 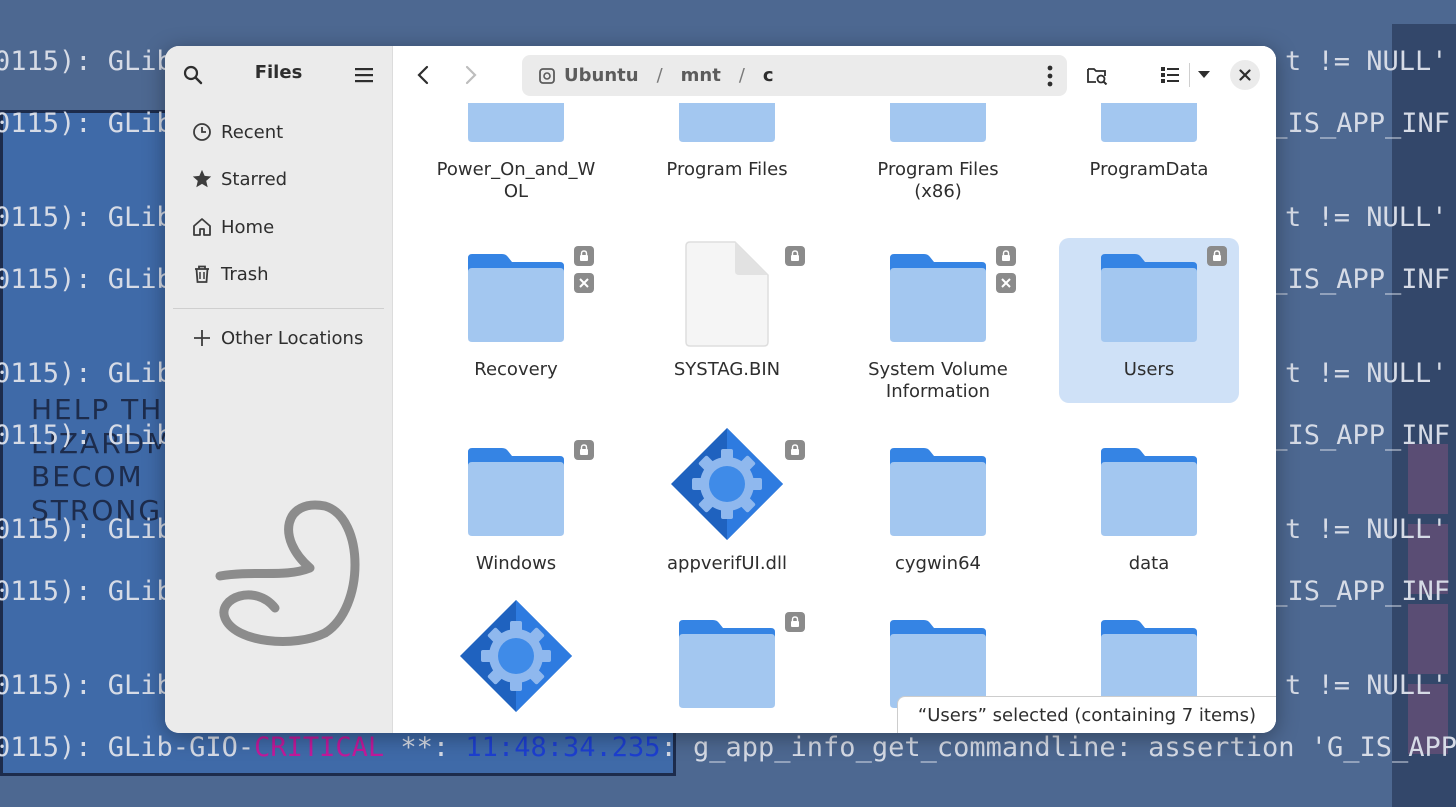 I want to click on chevron-left-icon, so click(x=423, y=75).